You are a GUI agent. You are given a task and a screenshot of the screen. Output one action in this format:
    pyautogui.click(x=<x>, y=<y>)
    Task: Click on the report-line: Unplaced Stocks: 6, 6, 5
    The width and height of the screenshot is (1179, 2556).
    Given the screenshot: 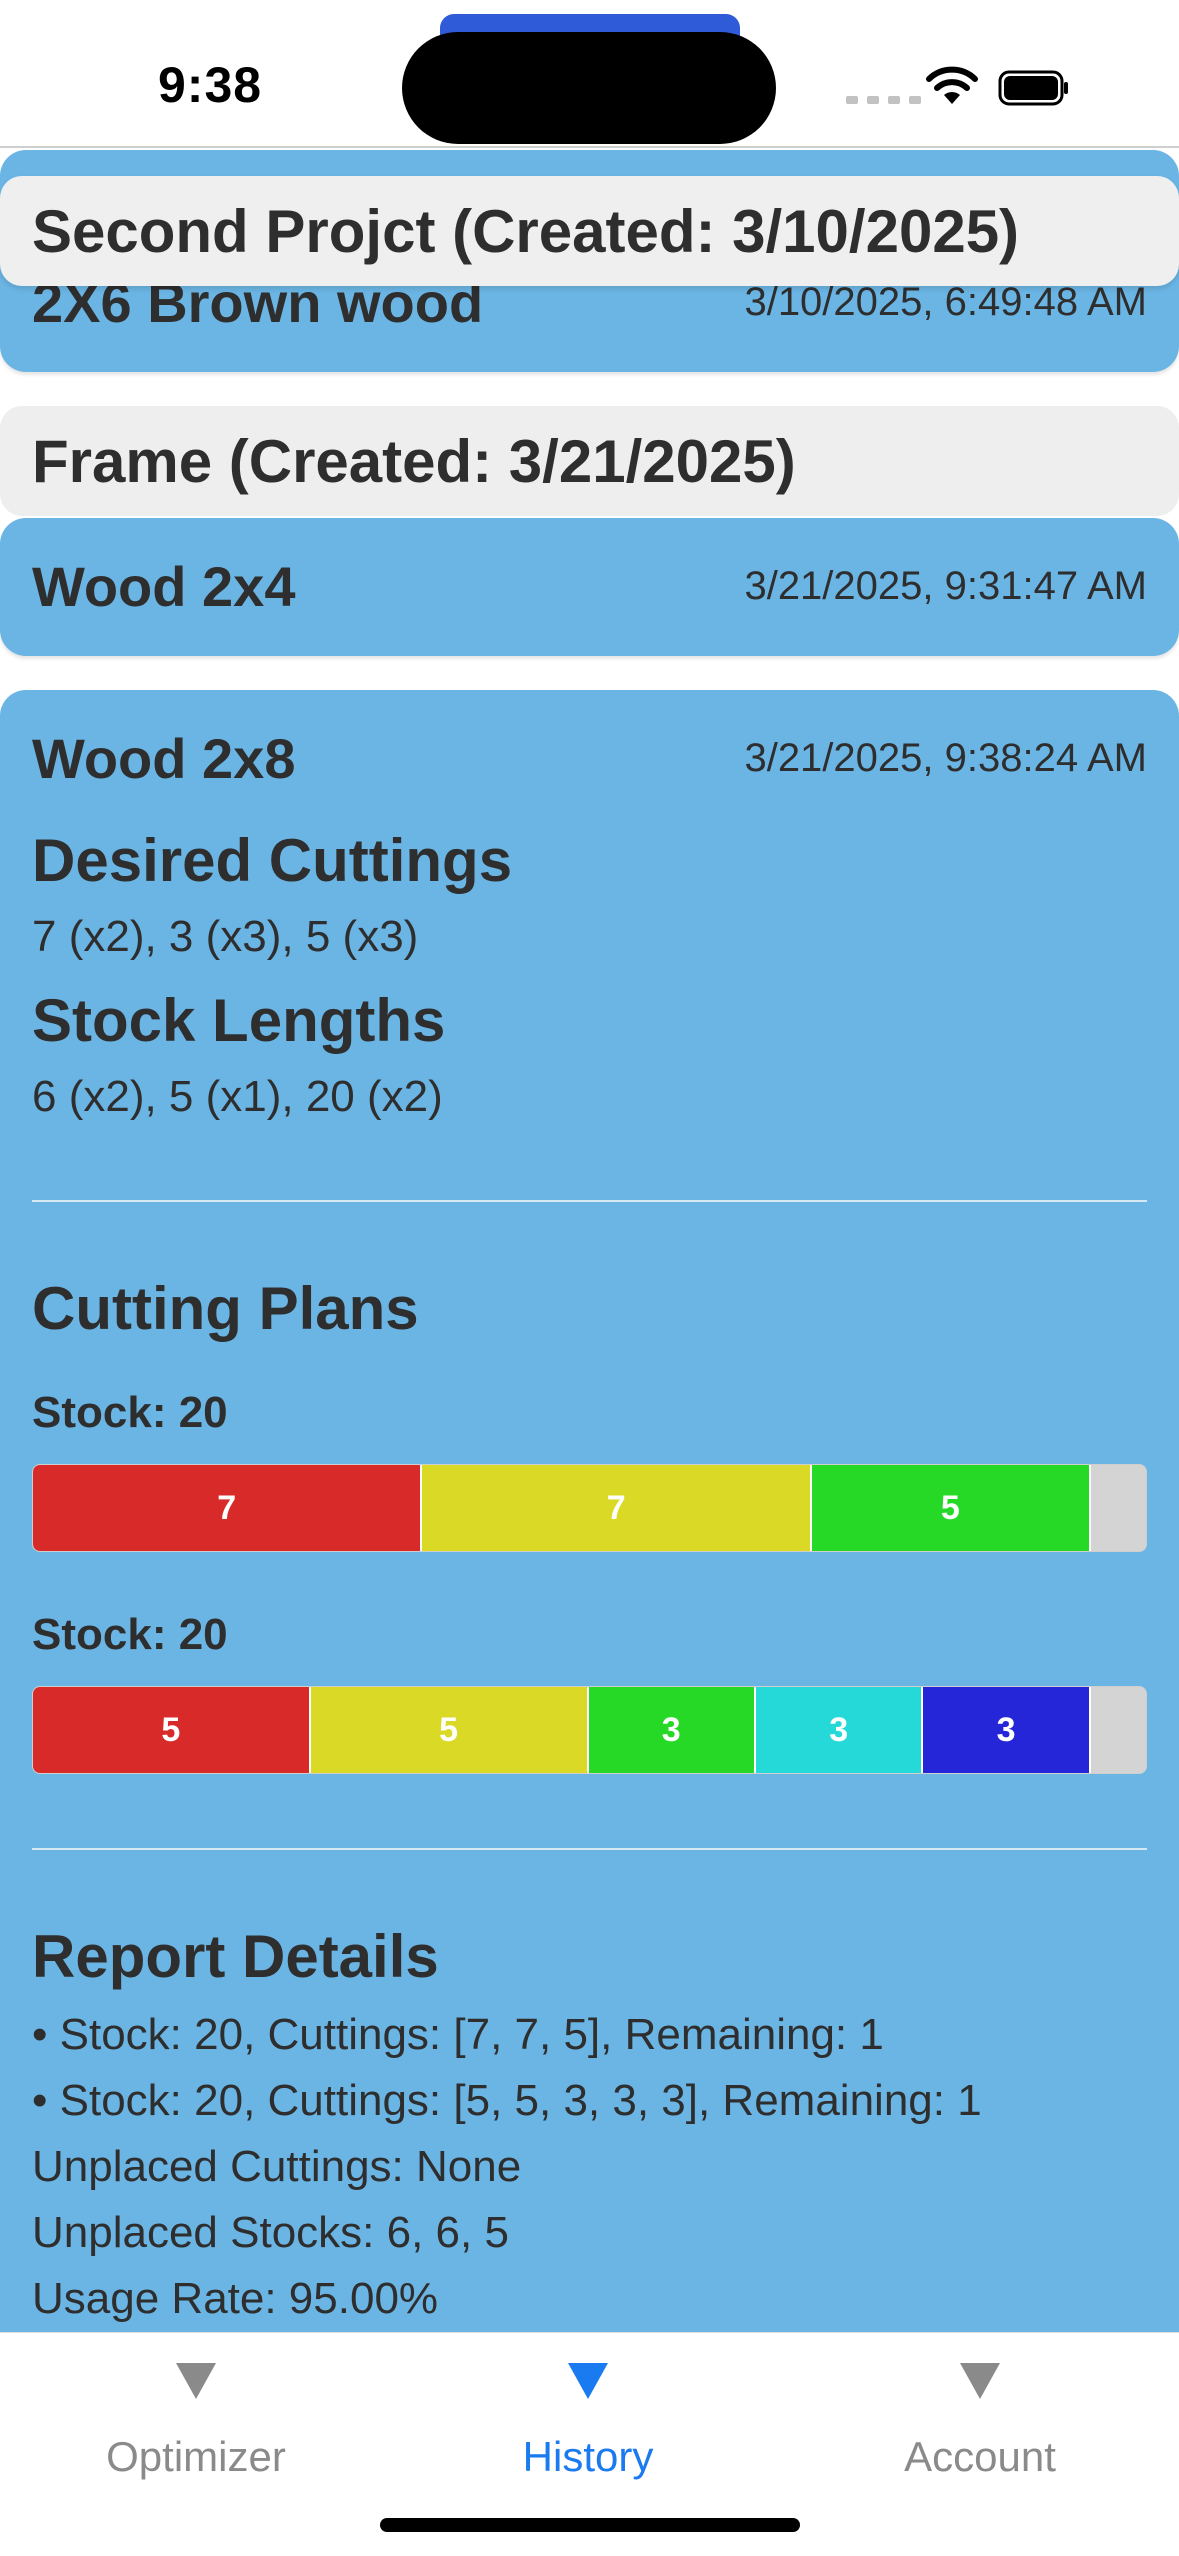 What is the action you would take?
    pyautogui.click(x=270, y=2232)
    